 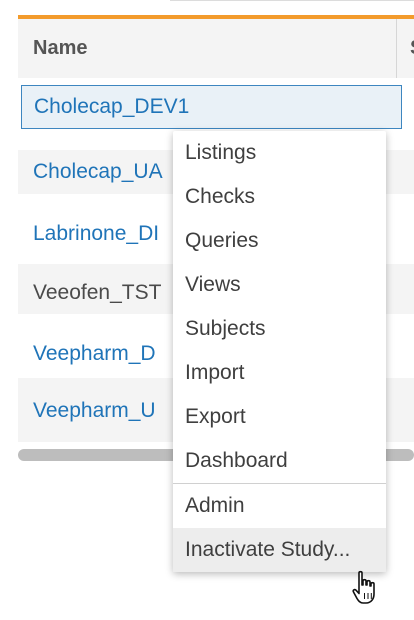 What do you see at coordinates (279, 506) in the screenshot?
I see `menu-item-admin: Admin` at bounding box center [279, 506].